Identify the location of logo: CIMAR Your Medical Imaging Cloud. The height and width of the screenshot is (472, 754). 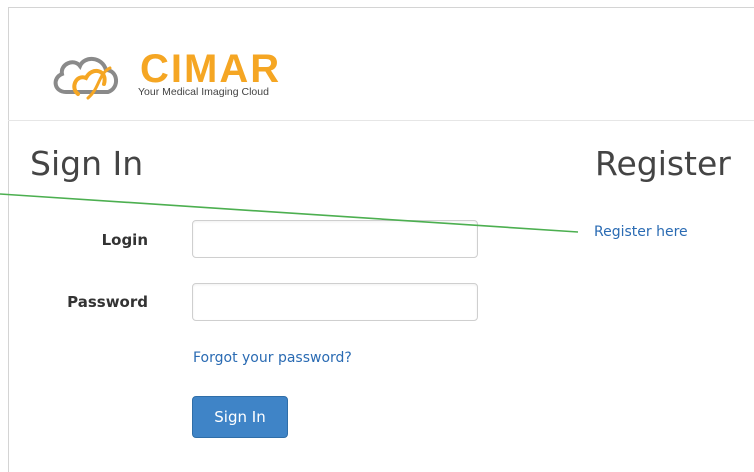
(178, 78).